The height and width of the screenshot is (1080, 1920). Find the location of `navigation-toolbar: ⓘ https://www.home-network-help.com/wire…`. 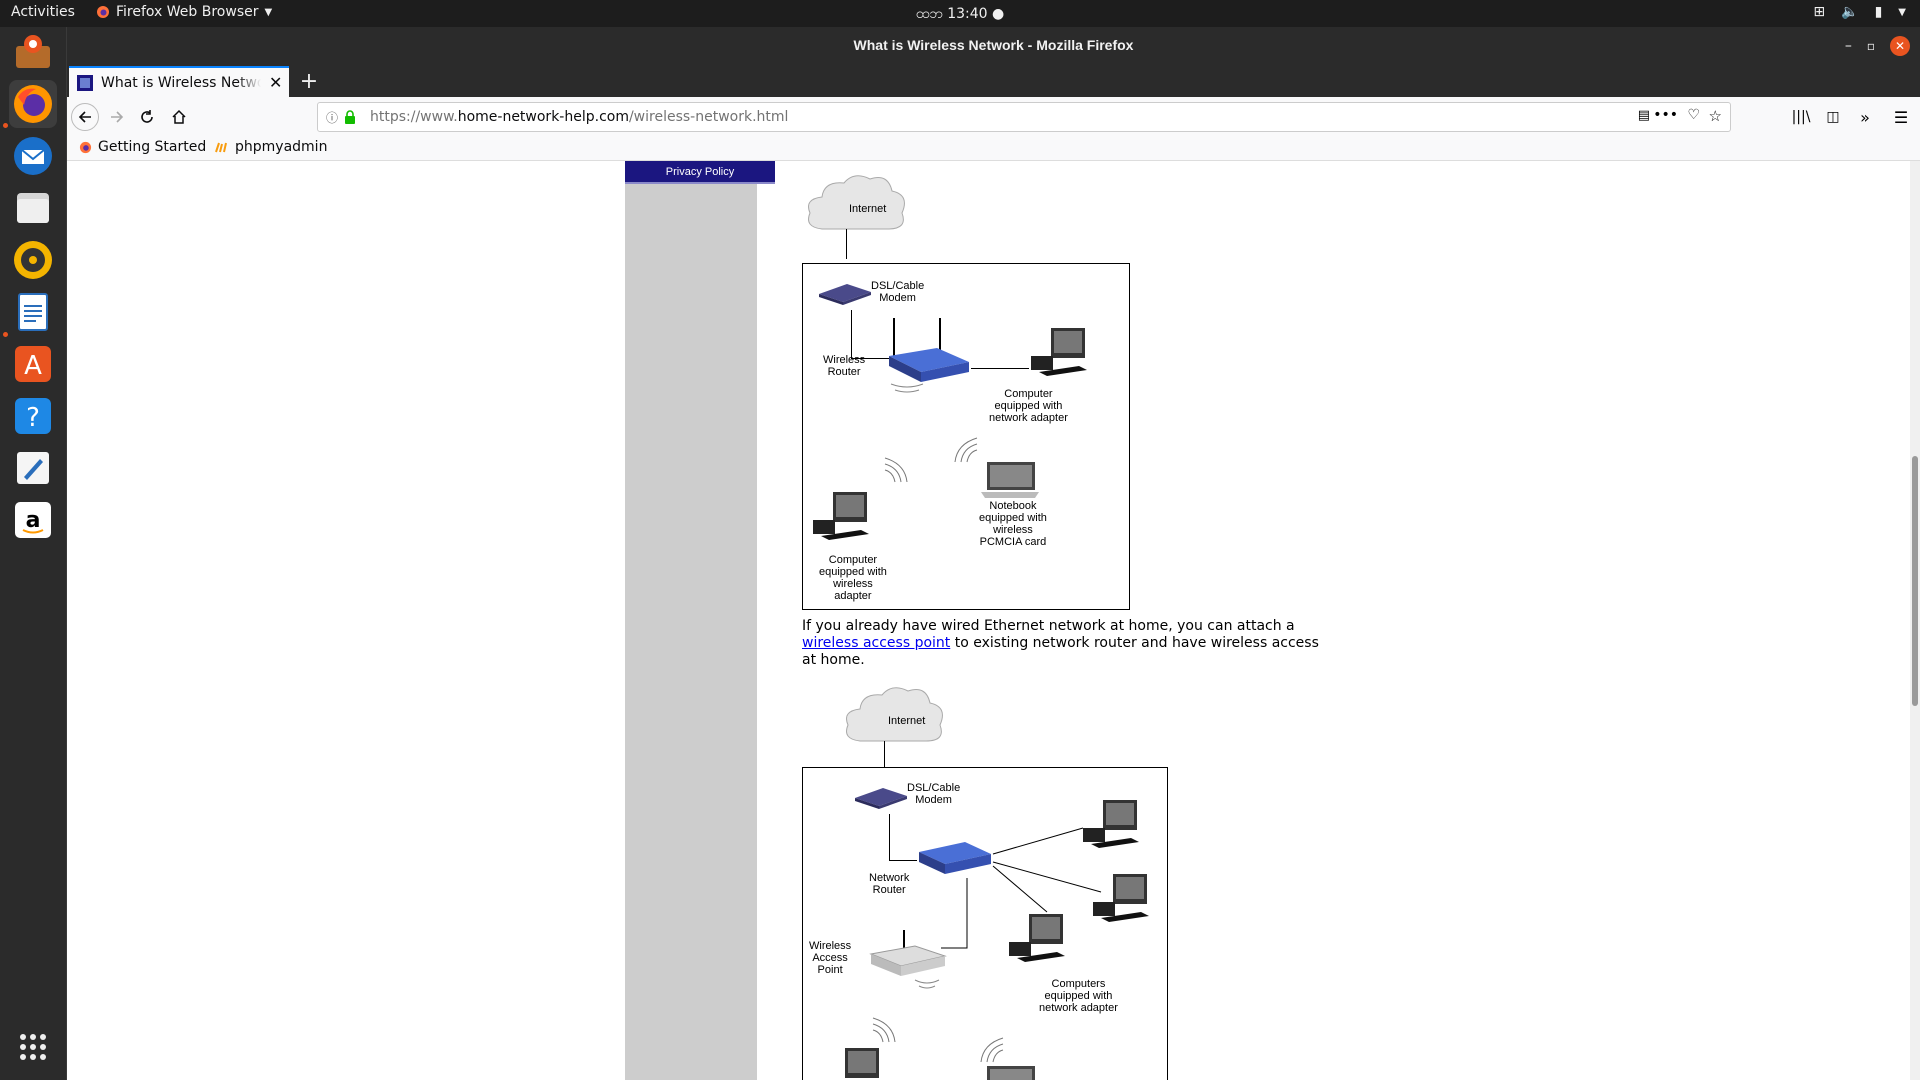

navigation-toolbar: ⓘ https://www.home-network-help.com/wire… is located at coordinates (993, 117).